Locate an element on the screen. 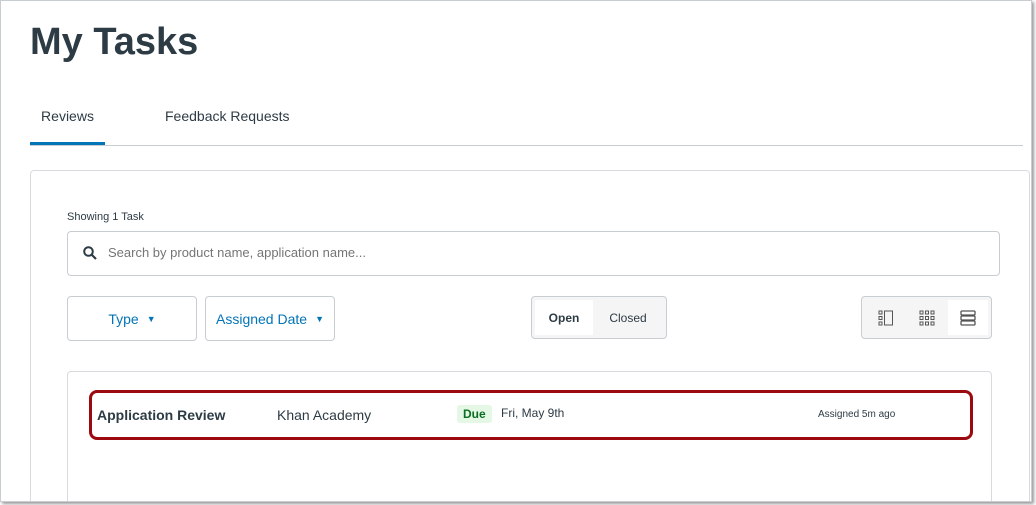  due-date: Fri, May 9th is located at coordinates (533, 413).